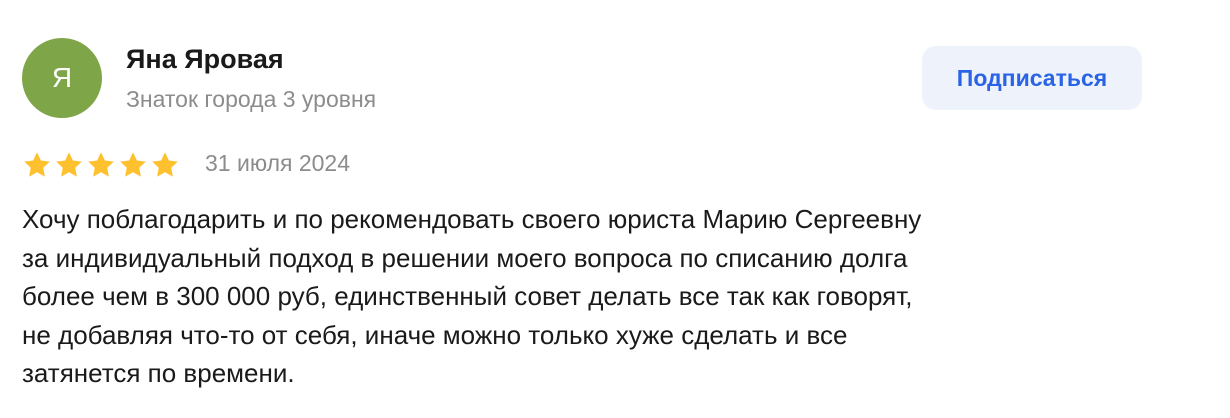 This screenshot has height=418, width=1230. What do you see at coordinates (1032, 78) in the screenshot?
I see `subscribe-button: Подписаться` at bounding box center [1032, 78].